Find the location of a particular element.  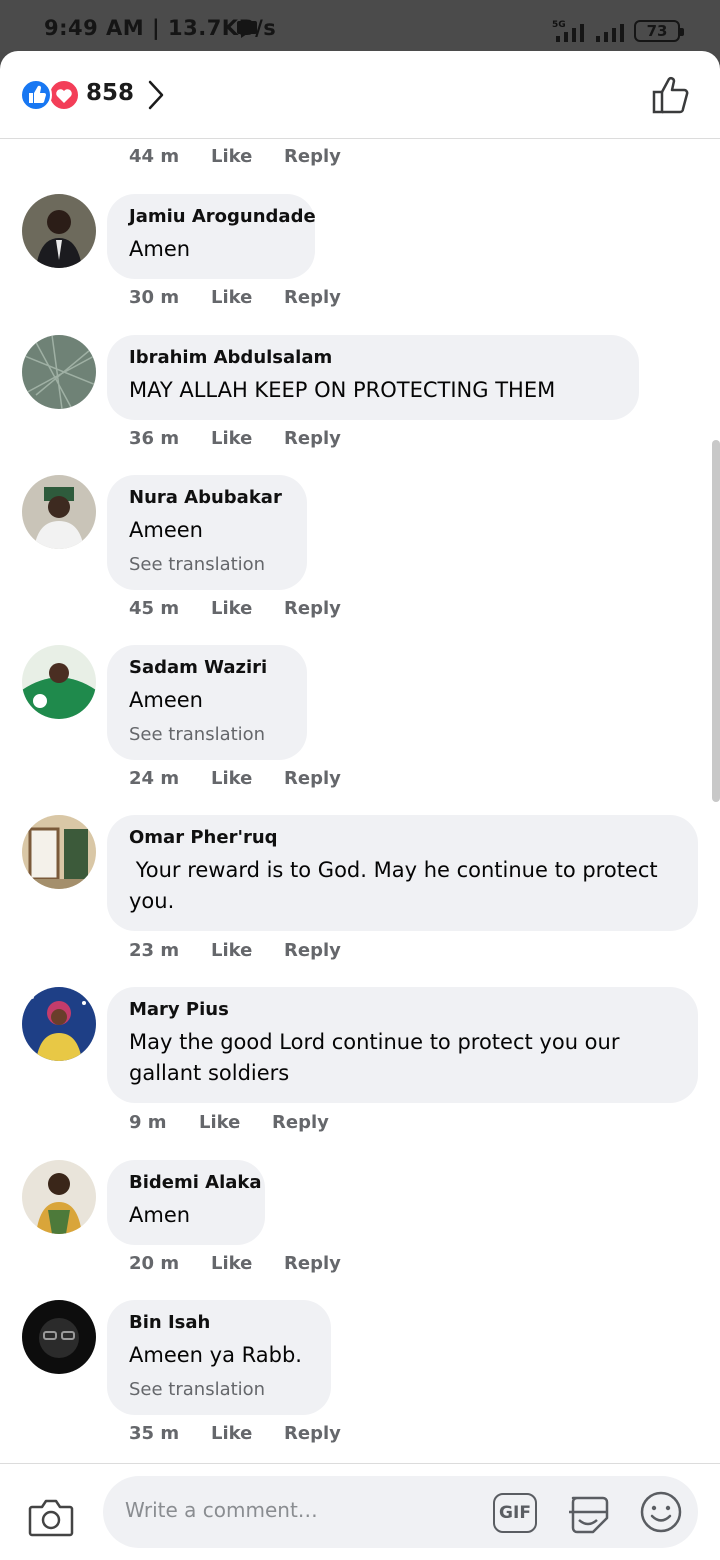

reaction-count: 858 is located at coordinates (110, 93).